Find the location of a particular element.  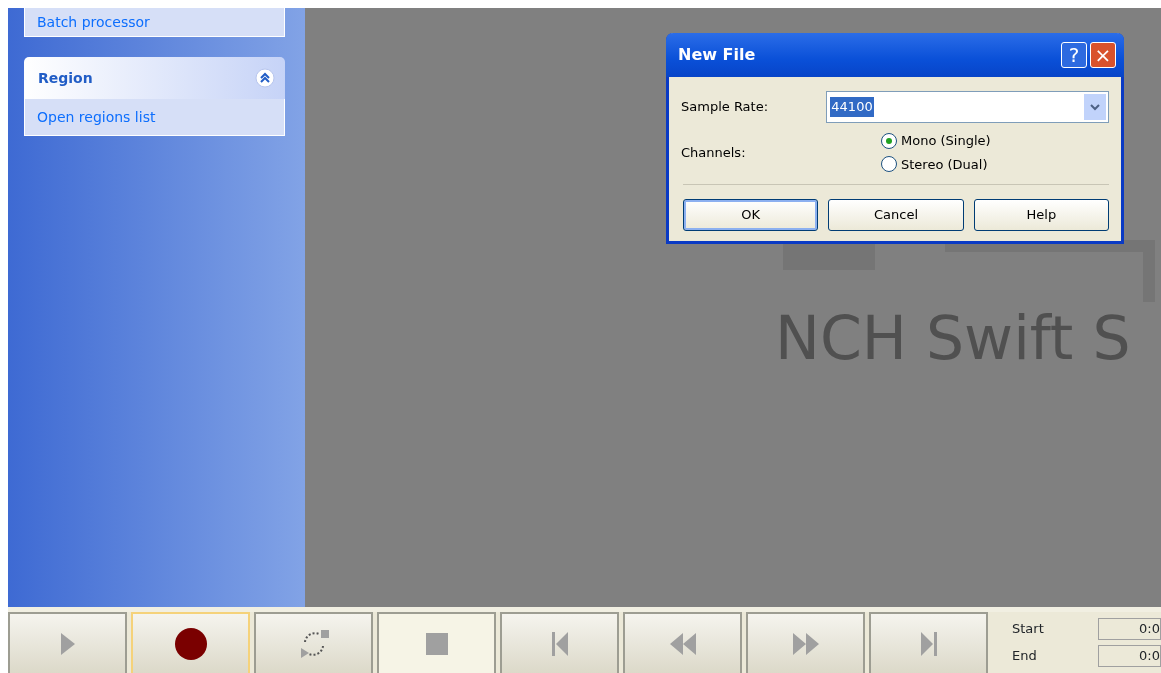

transport-button is located at coordinates (190, 642).